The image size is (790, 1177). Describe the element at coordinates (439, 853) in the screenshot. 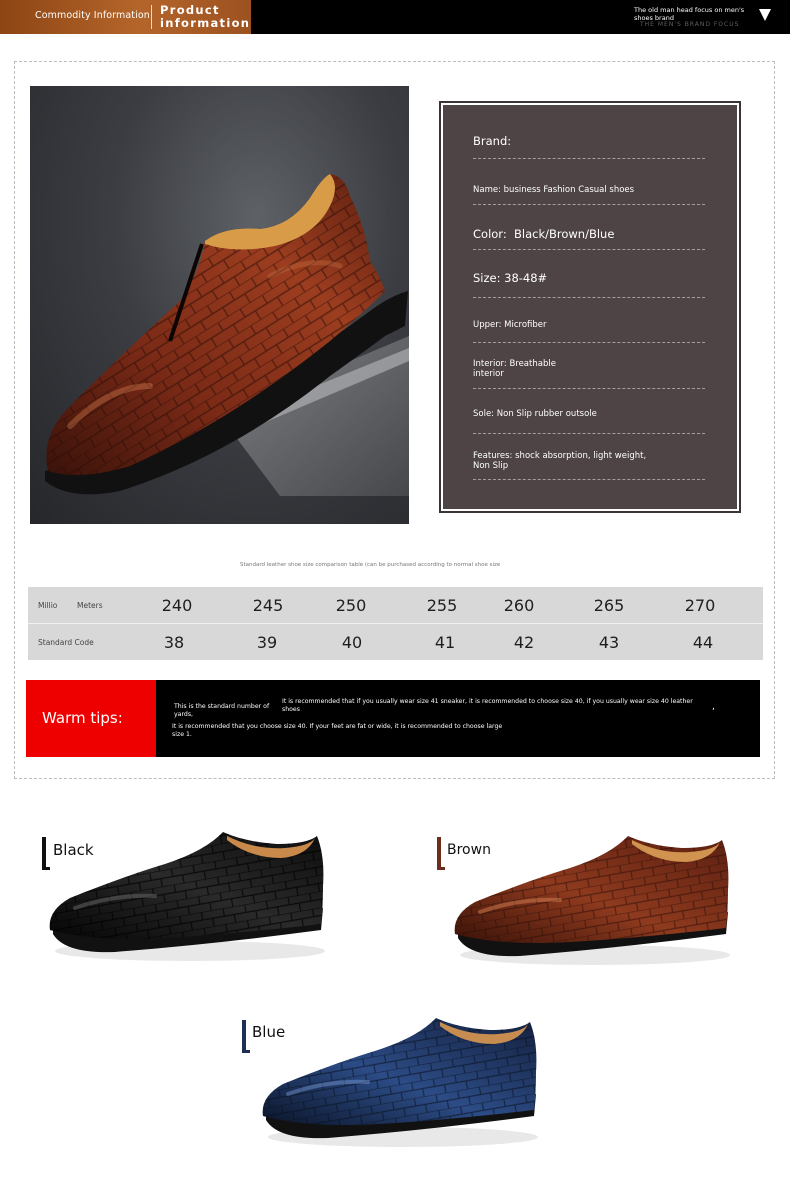

I see `brown-variant-marker` at that location.